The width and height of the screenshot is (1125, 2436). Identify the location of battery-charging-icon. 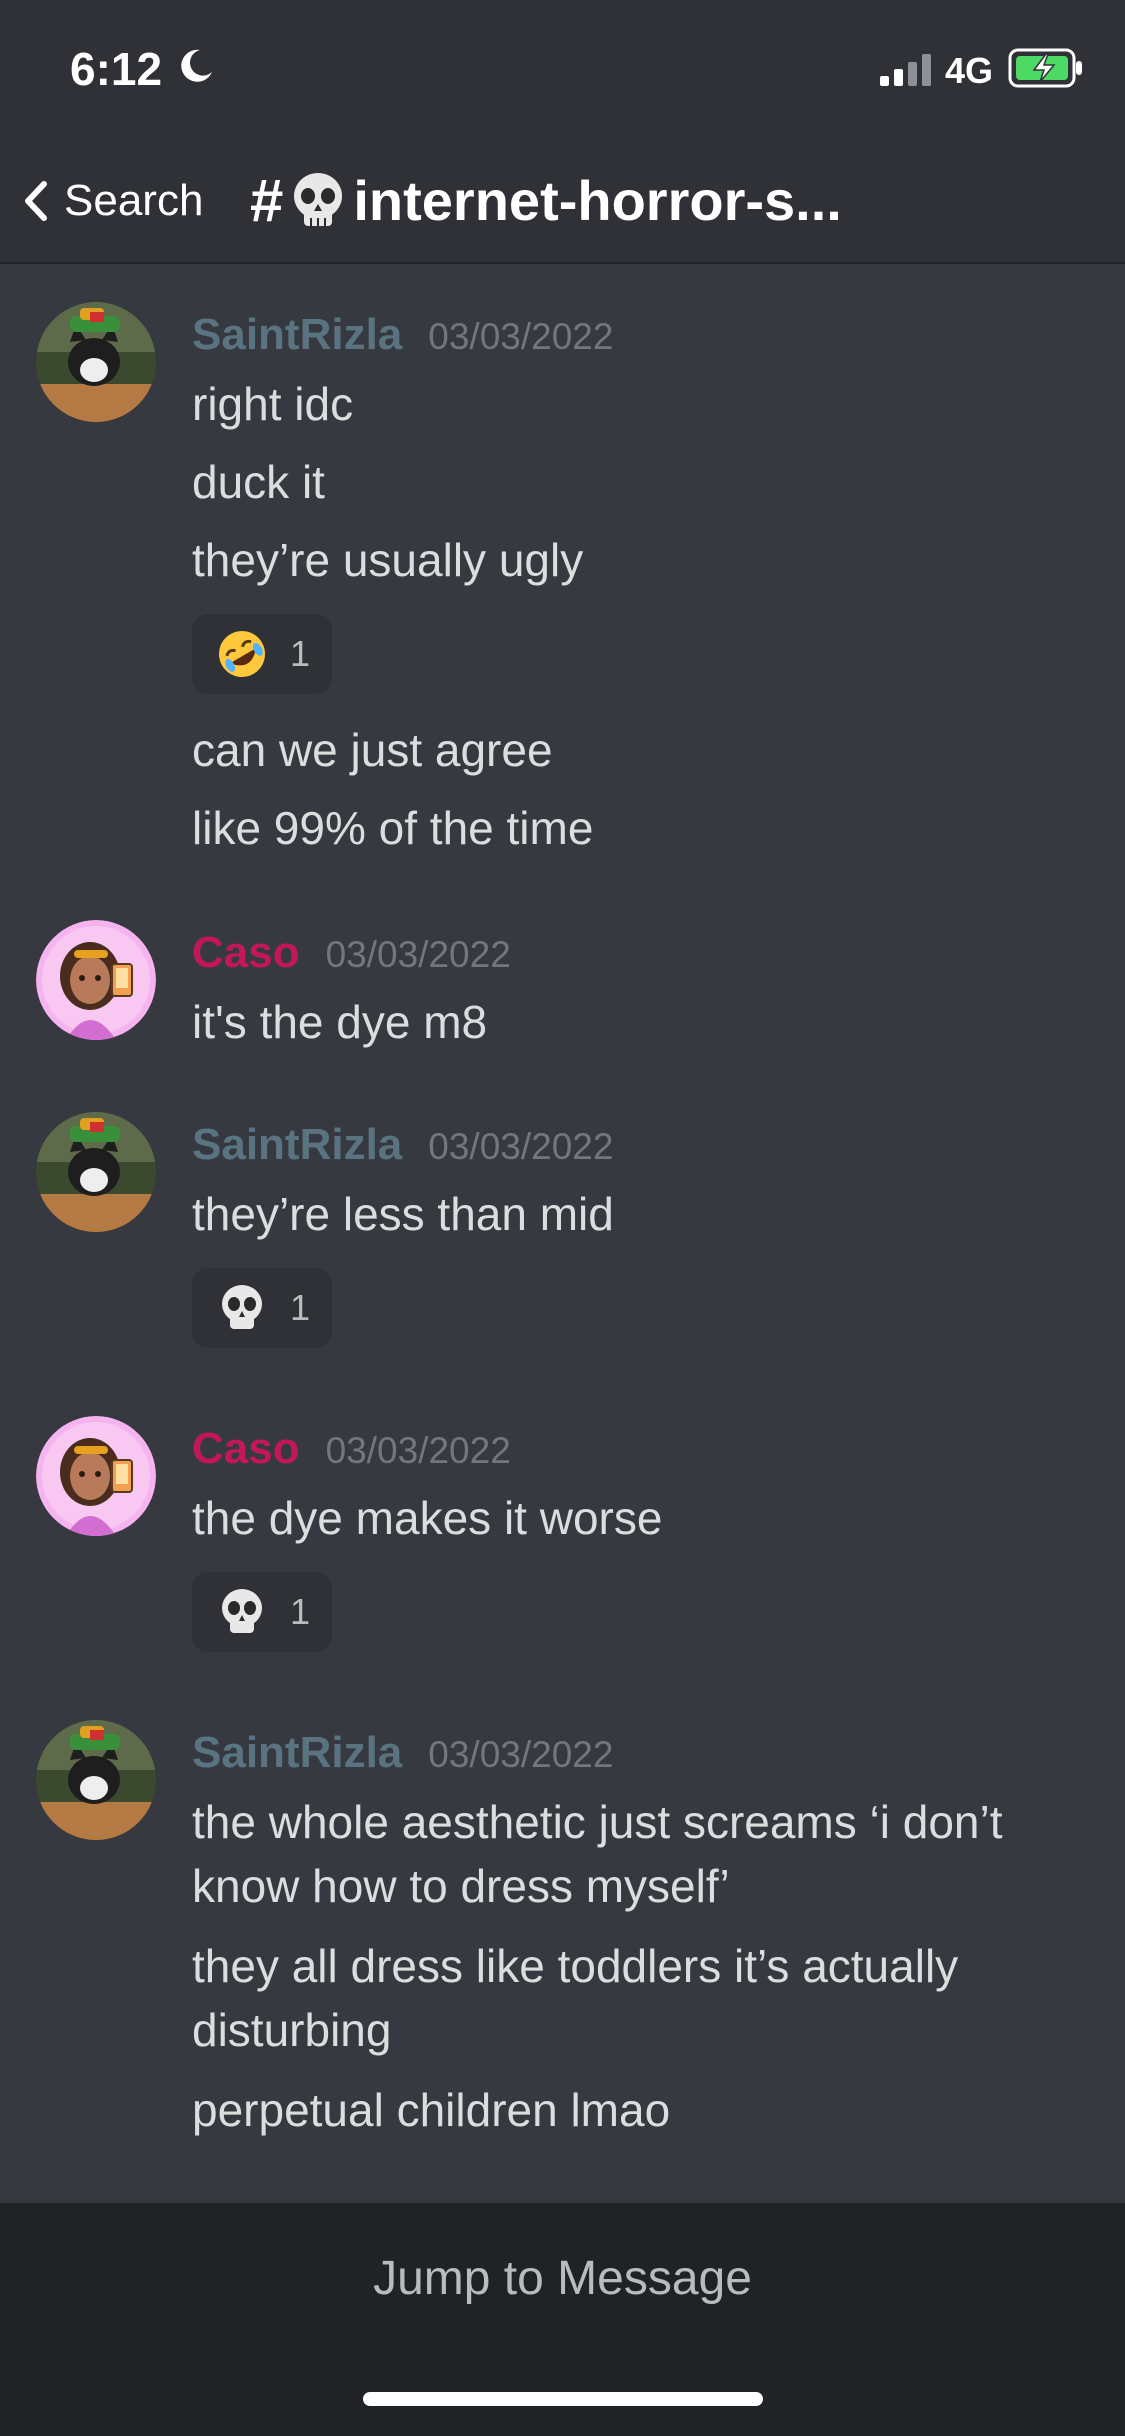
(1045, 68).